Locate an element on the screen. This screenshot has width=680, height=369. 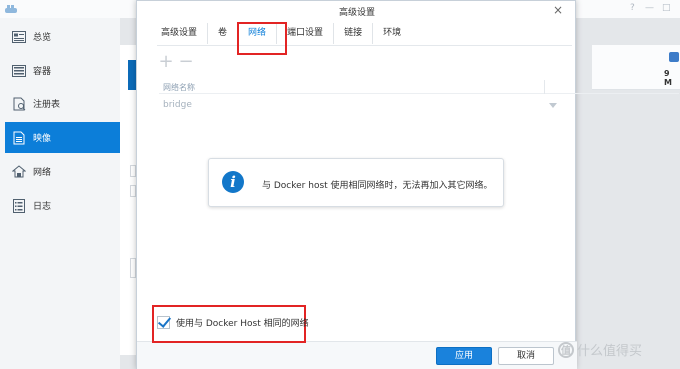
sidebar-item-label: 注册表 is located at coordinates (47, 105).